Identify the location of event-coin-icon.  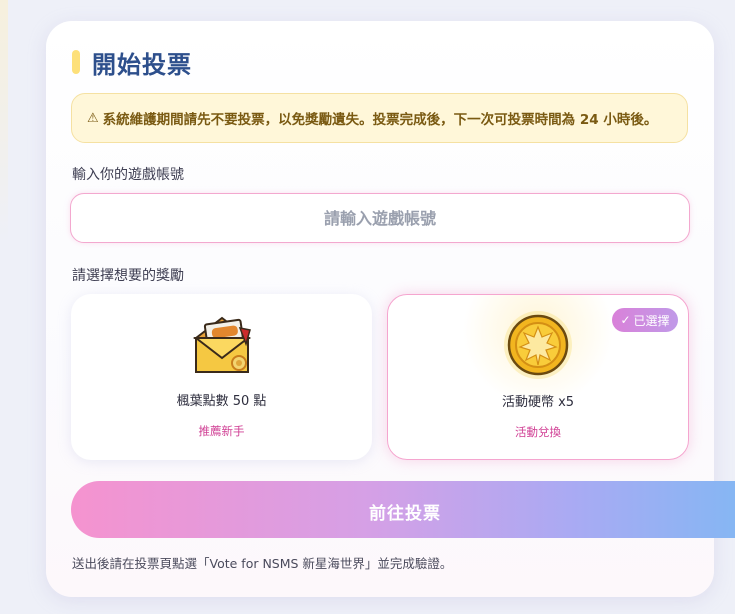
(538, 345).